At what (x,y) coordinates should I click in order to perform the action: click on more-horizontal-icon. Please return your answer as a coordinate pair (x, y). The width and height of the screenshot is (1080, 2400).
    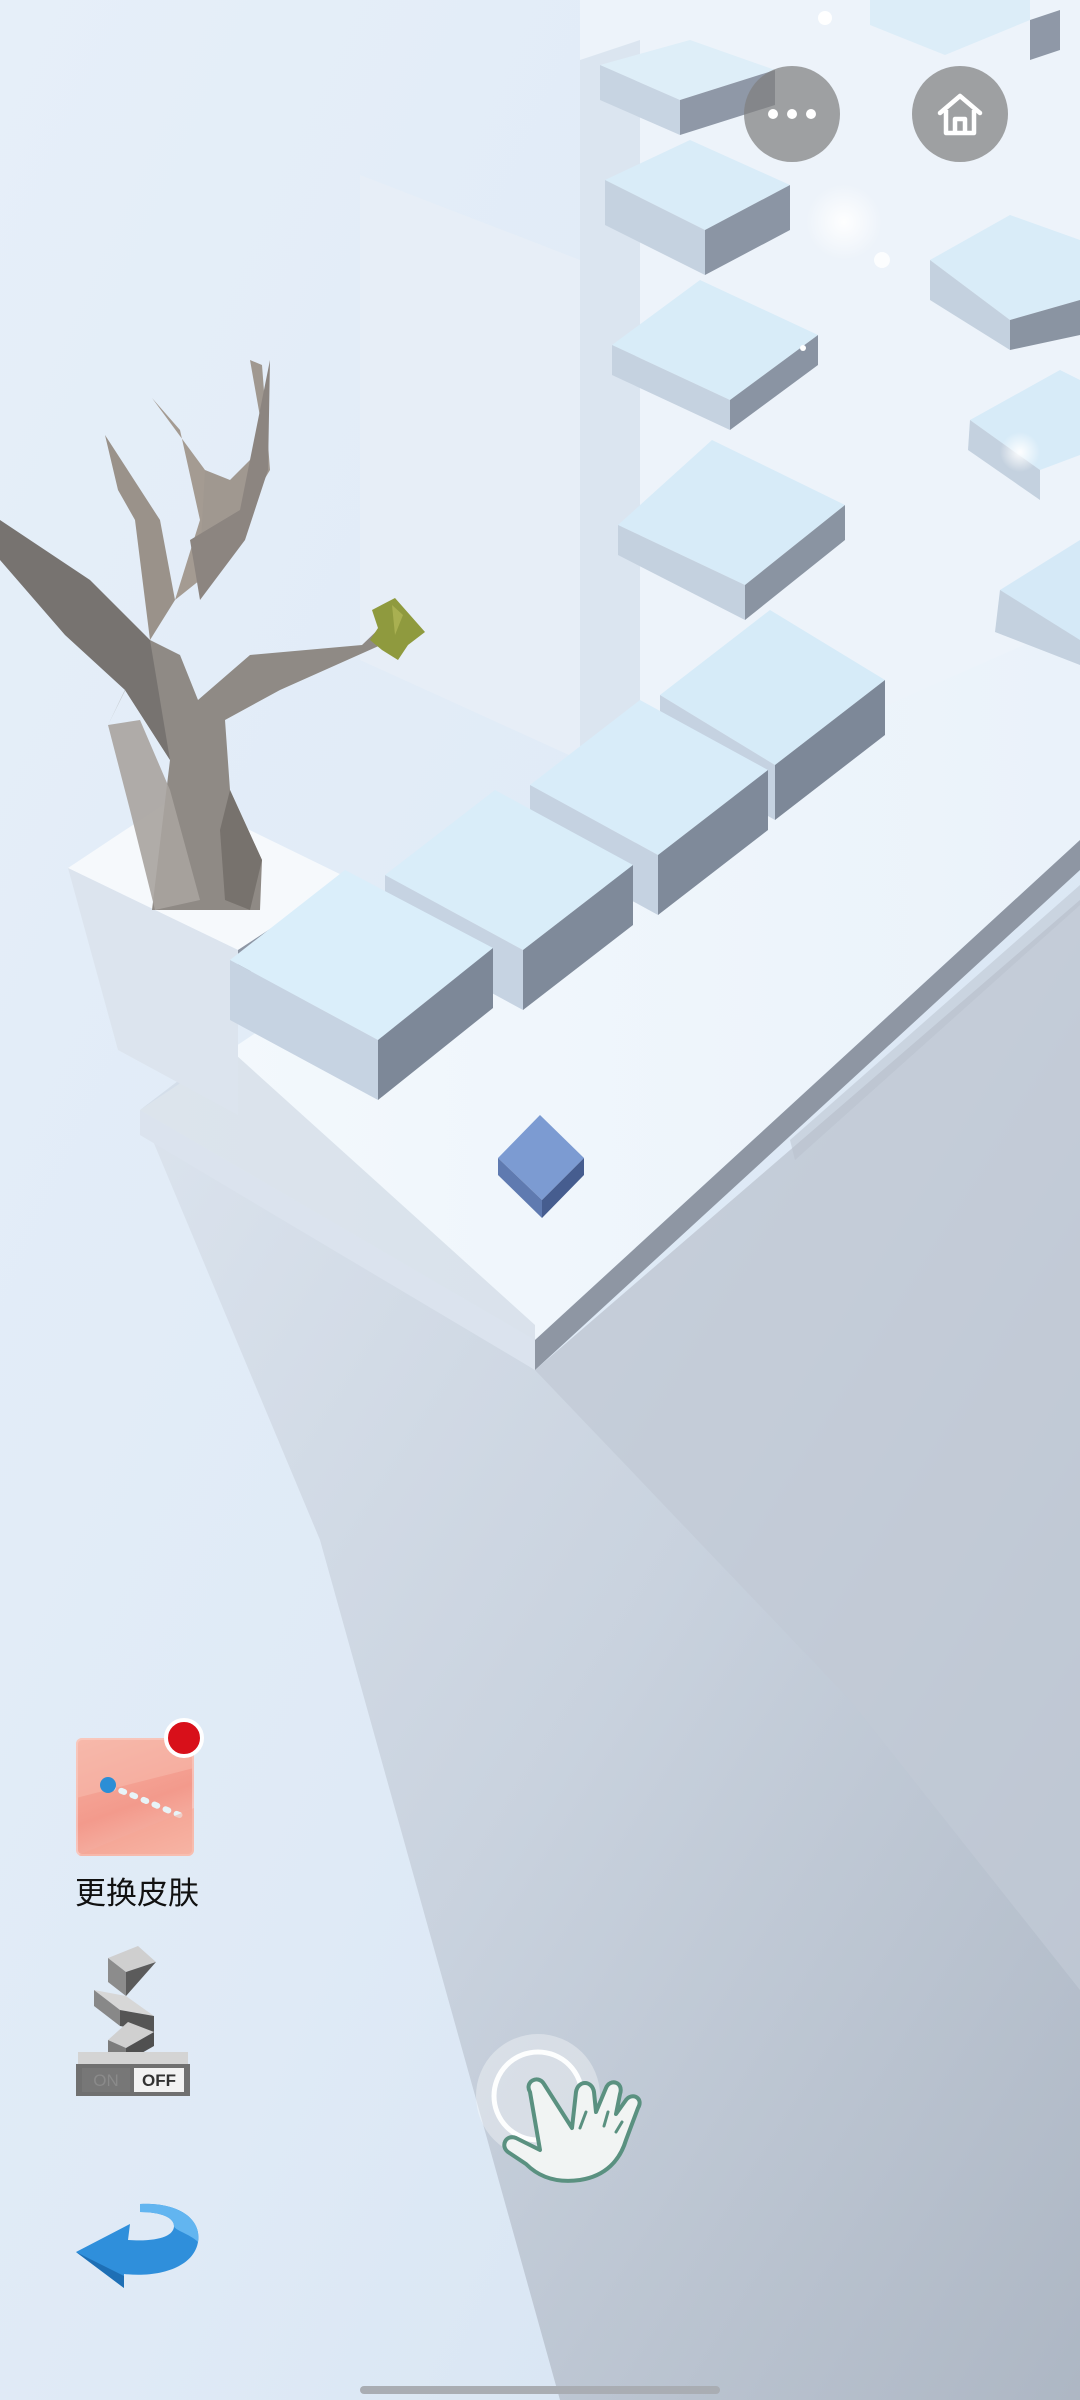
    Looking at the image, I should click on (792, 114).